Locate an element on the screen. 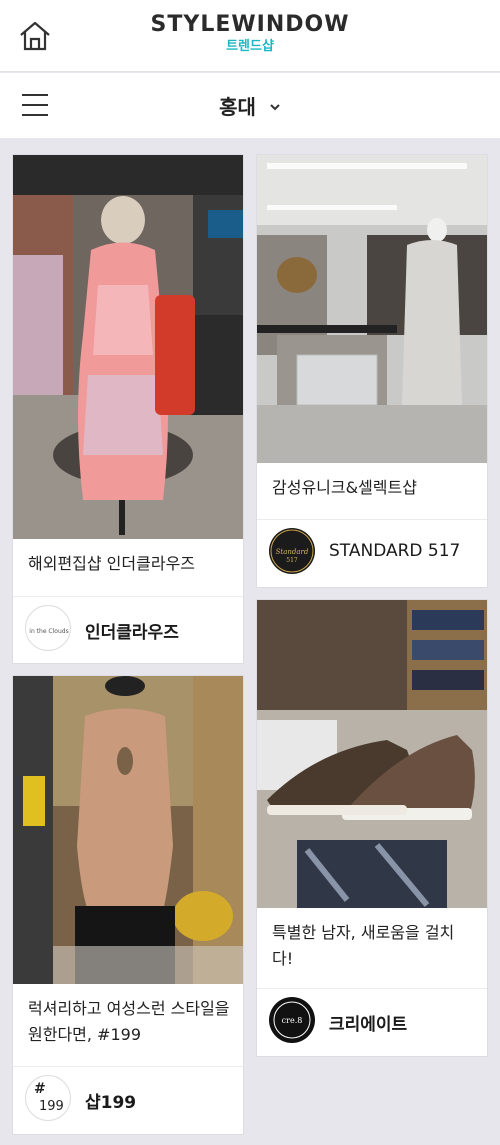 The height and width of the screenshot is (1145, 500). top-bar: STYLEWINDOW 트렌드샵 is located at coordinates (250, 36).